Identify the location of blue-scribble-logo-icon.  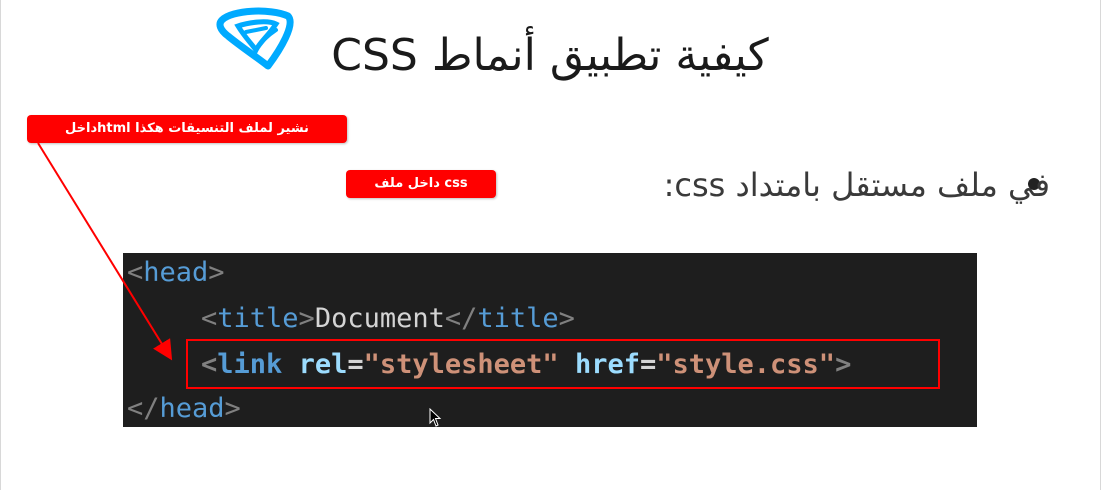
(255, 38).